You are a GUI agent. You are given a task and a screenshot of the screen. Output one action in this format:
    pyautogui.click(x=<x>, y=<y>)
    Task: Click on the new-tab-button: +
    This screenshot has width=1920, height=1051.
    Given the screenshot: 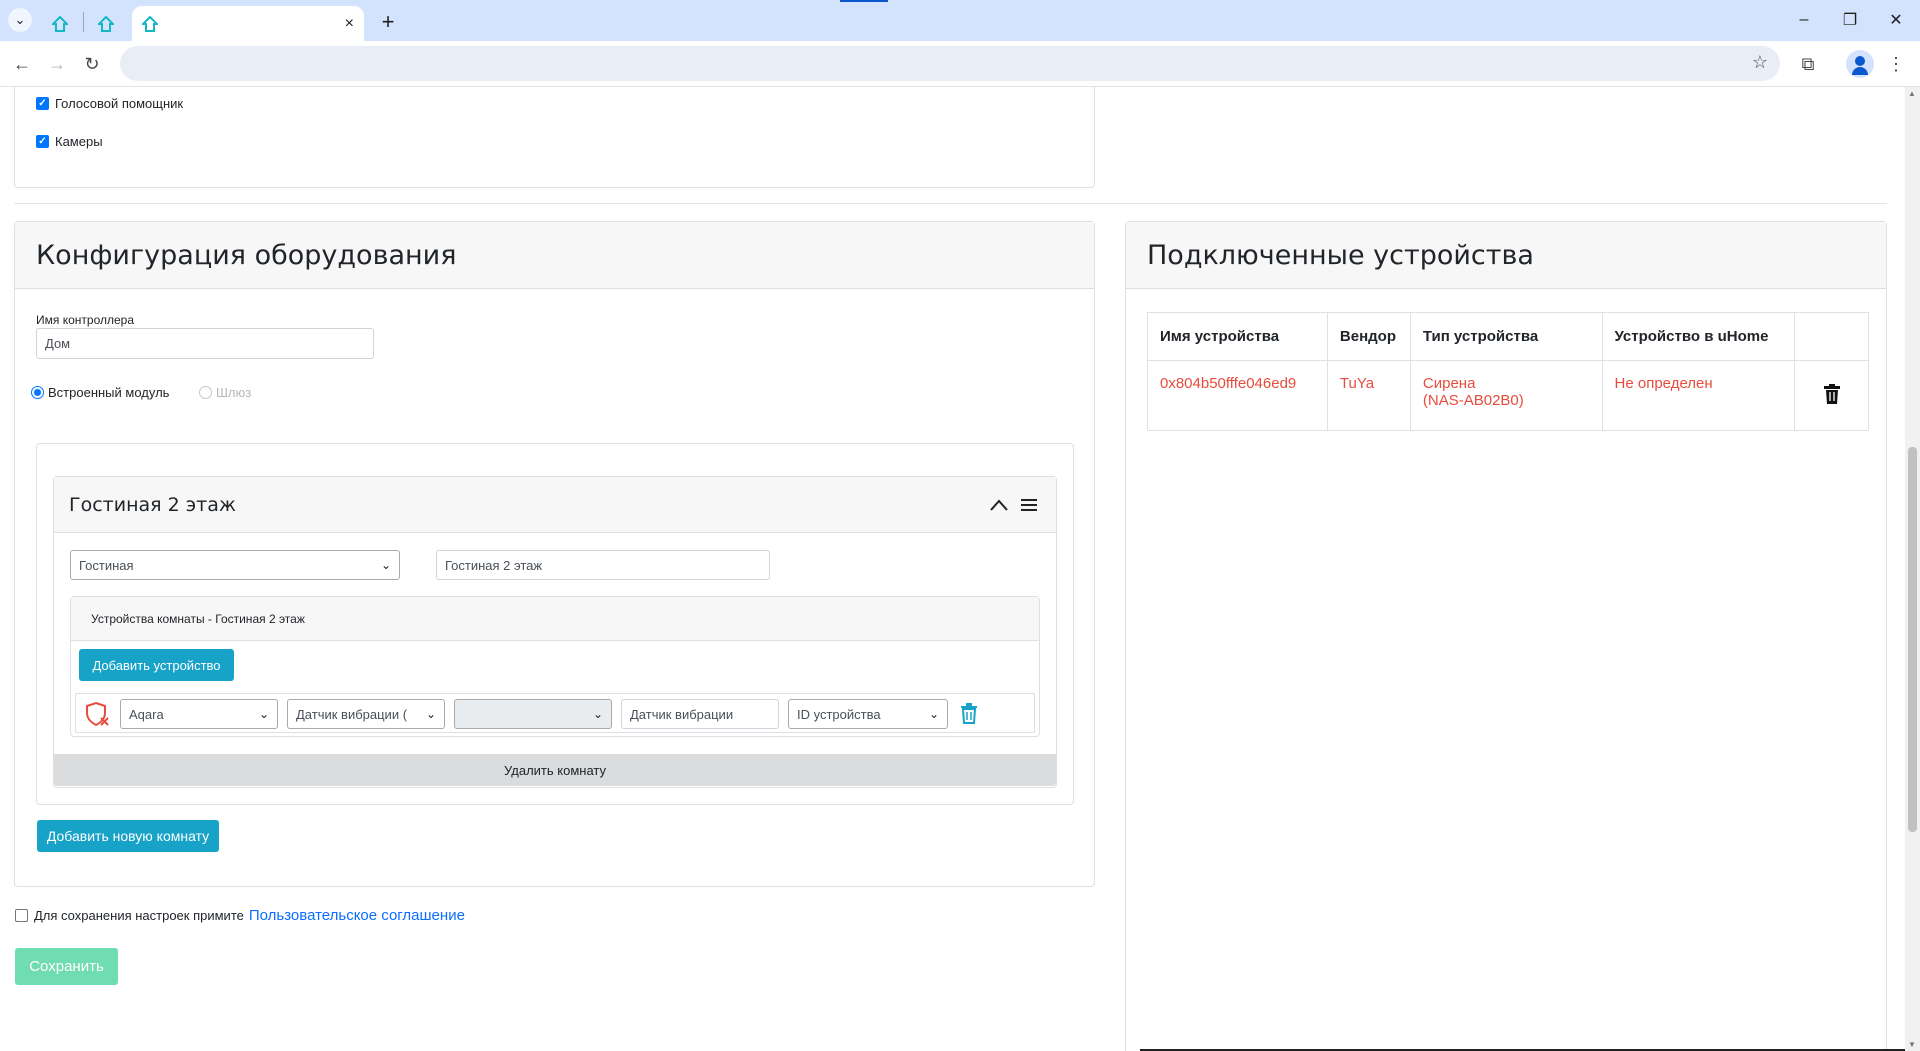 What is the action you would take?
    pyautogui.click(x=388, y=22)
    